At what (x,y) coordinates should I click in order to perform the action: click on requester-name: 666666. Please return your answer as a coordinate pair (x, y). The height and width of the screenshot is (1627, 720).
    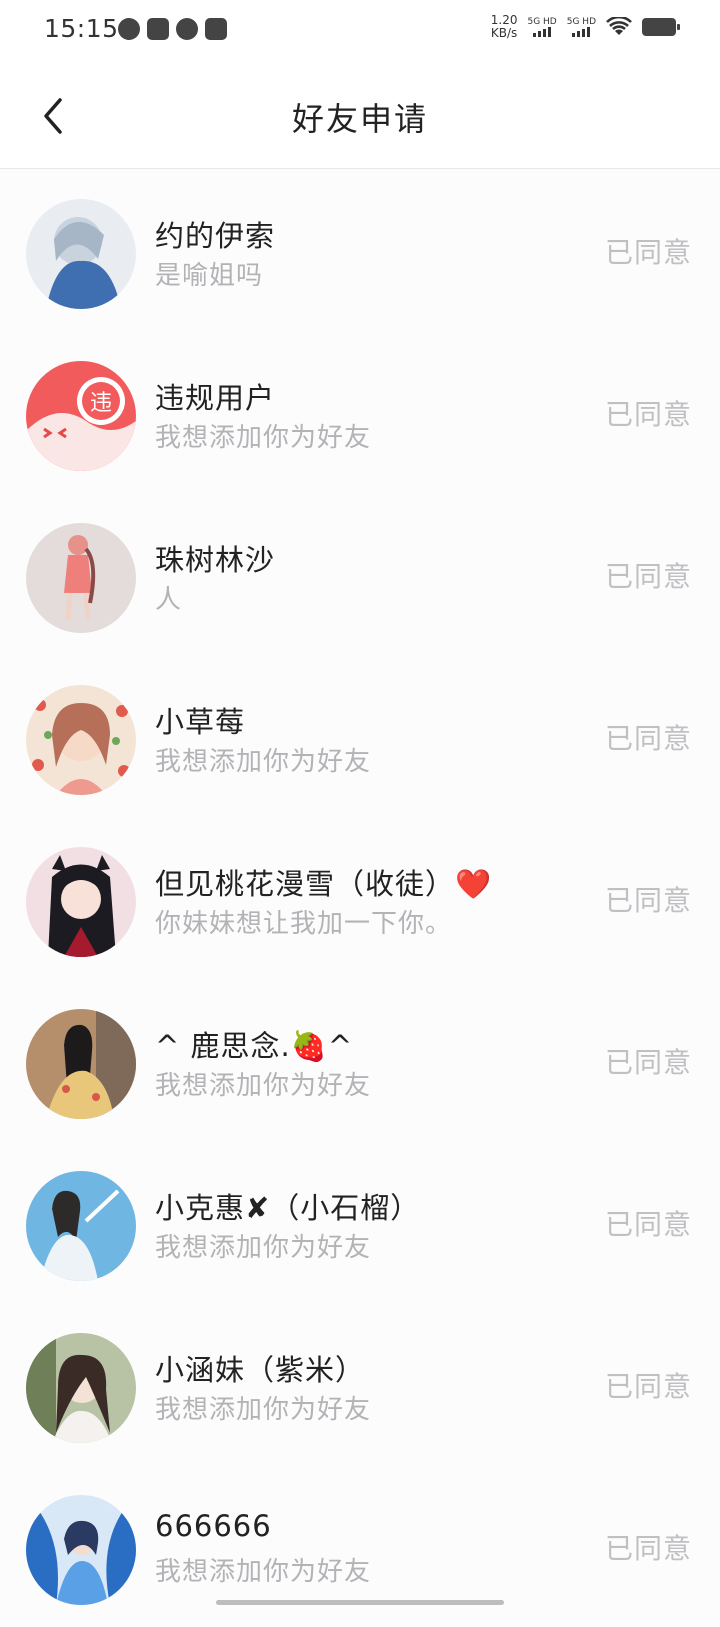
    Looking at the image, I should click on (213, 1526).